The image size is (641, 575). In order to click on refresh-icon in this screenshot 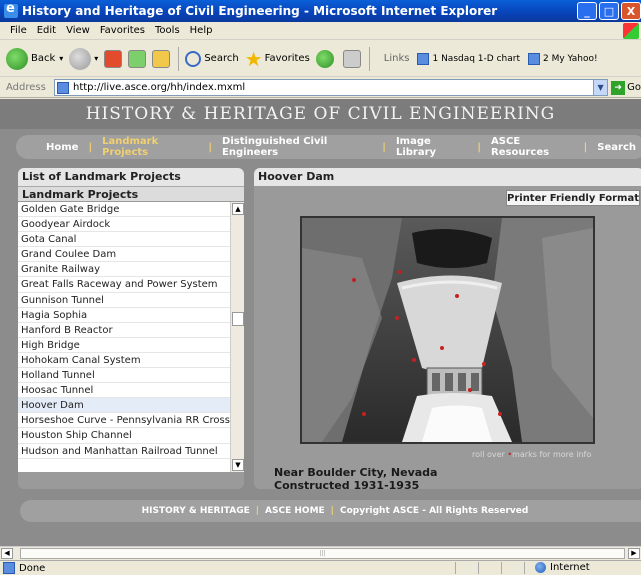, I will do `click(137, 58)`.